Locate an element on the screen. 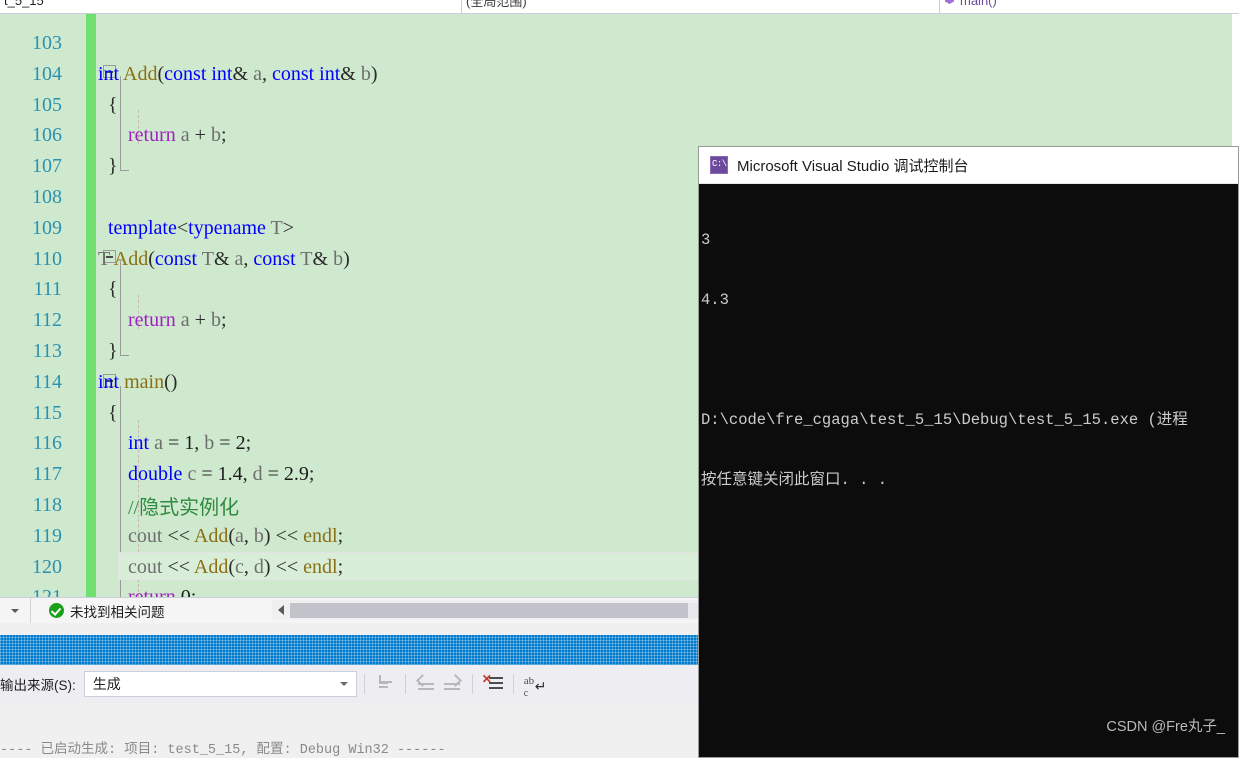 This screenshot has height=758, width=1239. code-line: 104 int Add(const int& a, const int& b) is located at coordinates (619, 74).